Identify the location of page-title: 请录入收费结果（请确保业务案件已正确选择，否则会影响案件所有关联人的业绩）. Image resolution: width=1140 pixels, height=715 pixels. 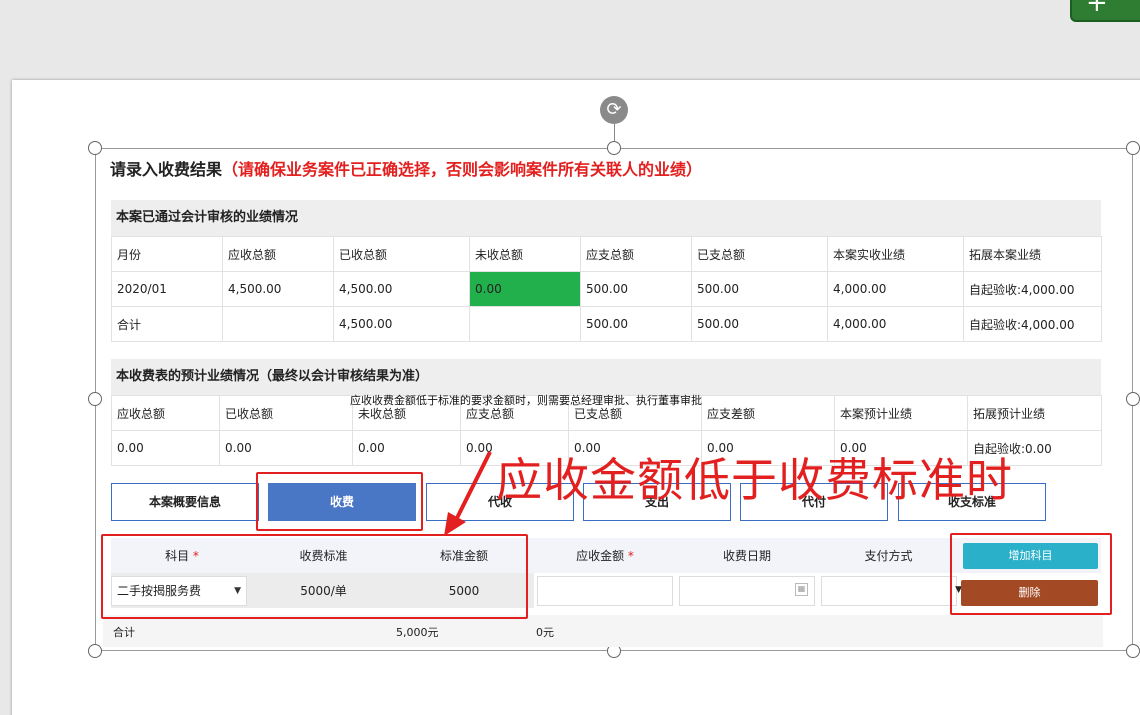
(406, 168).